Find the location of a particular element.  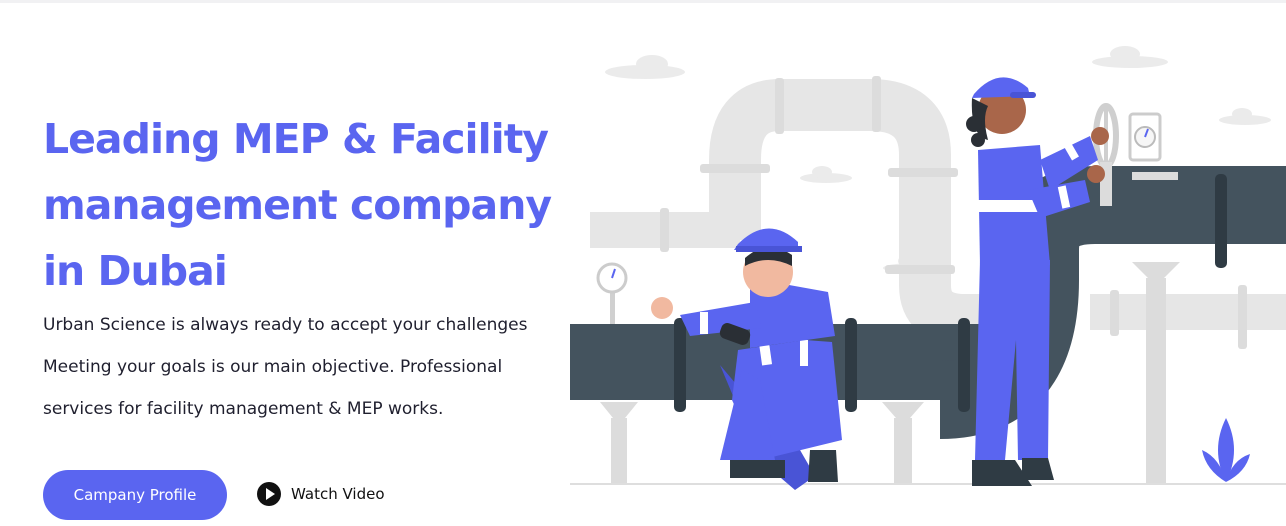

standing-worker is located at coordinates (1037, 281).